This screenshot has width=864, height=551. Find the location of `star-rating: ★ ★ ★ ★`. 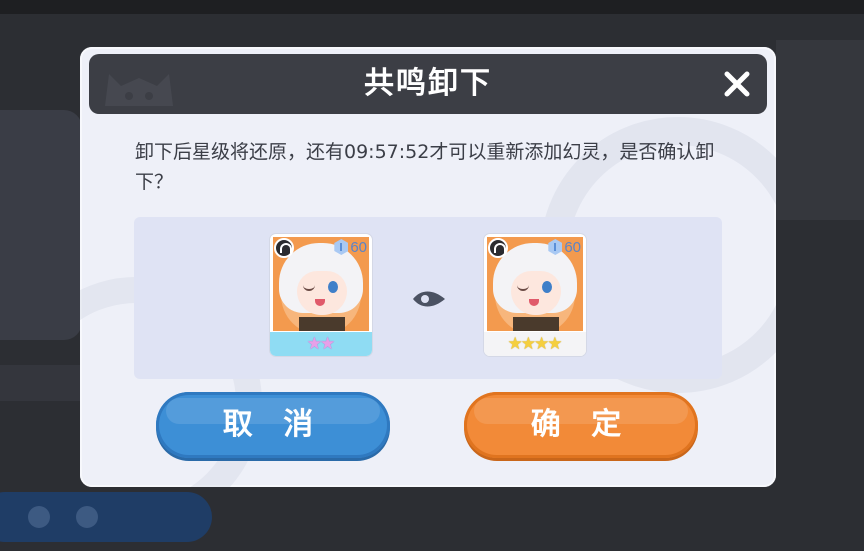

star-rating: ★ ★ ★ ★ is located at coordinates (535, 344).